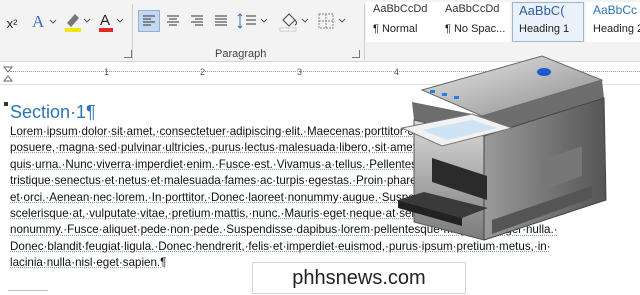 The width and height of the screenshot is (640, 295). Describe the element at coordinates (300, 72) in the screenshot. I see `ruler-number: 3` at that location.